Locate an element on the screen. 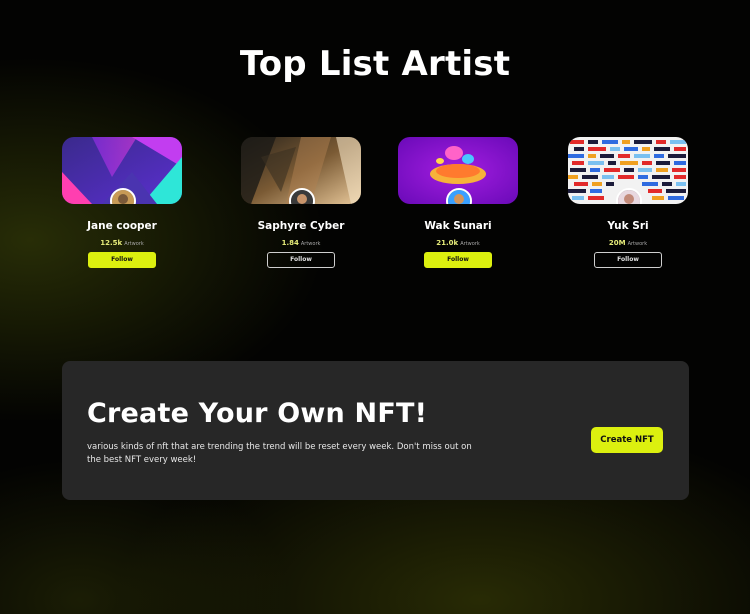 This screenshot has height=614, width=750. artist-stat: 20M Artwork is located at coordinates (628, 242).